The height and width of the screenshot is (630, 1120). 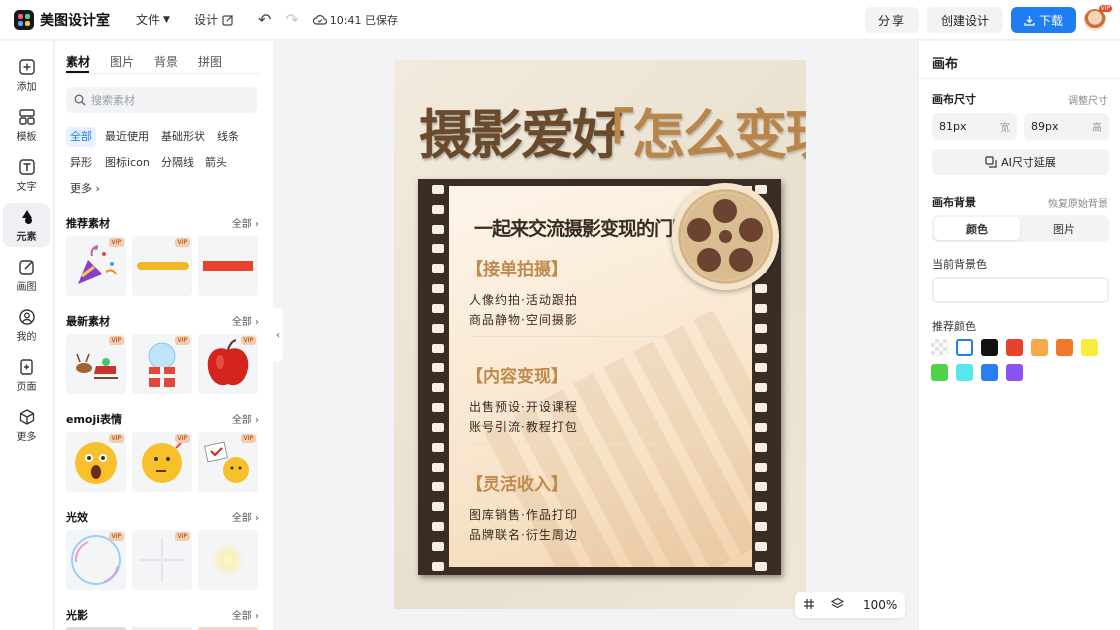 I want to click on rail-item-add: 添加, so click(x=26, y=75).